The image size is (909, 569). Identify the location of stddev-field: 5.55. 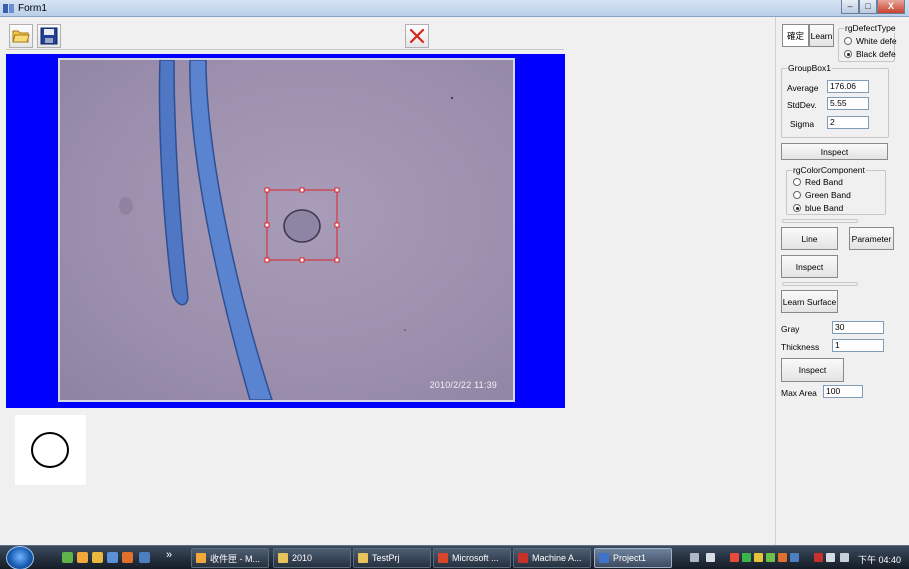
(848, 103).